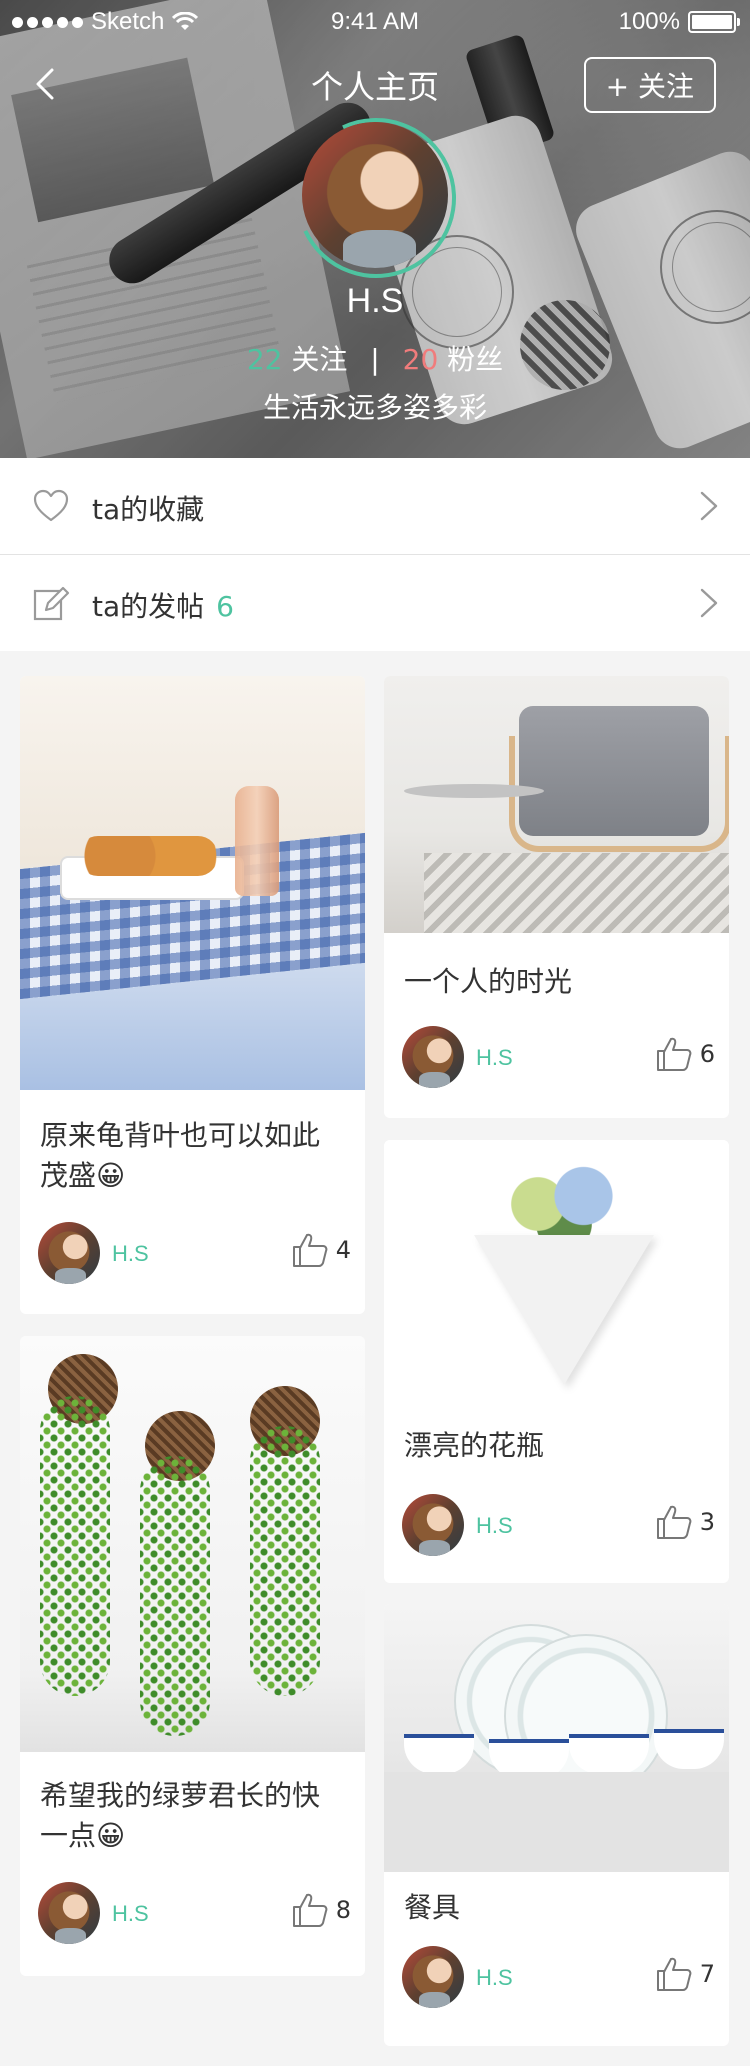 This screenshot has height=2066, width=750. What do you see at coordinates (51, 505) in the screenshot?
I see `heart-icon` at bounding box center [51, 505].